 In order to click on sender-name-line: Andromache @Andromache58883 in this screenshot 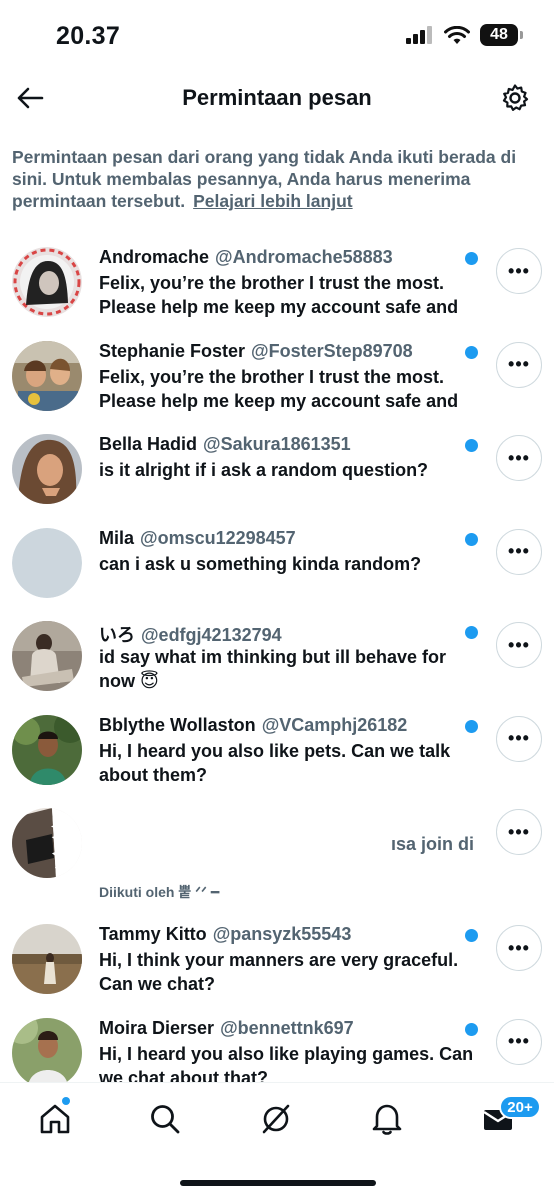, I will do `click(279, 257)`.